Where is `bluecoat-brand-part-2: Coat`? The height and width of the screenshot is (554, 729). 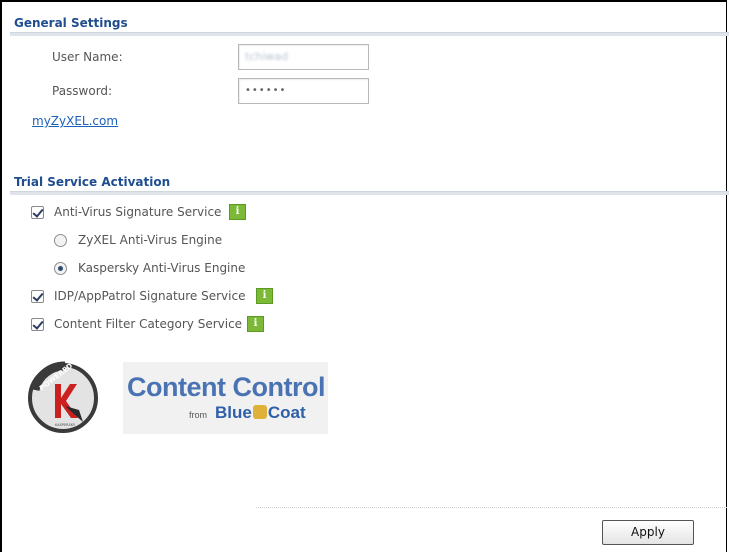
bluecoat-brand-part-2: Coat is located at coordinates (286, 412).